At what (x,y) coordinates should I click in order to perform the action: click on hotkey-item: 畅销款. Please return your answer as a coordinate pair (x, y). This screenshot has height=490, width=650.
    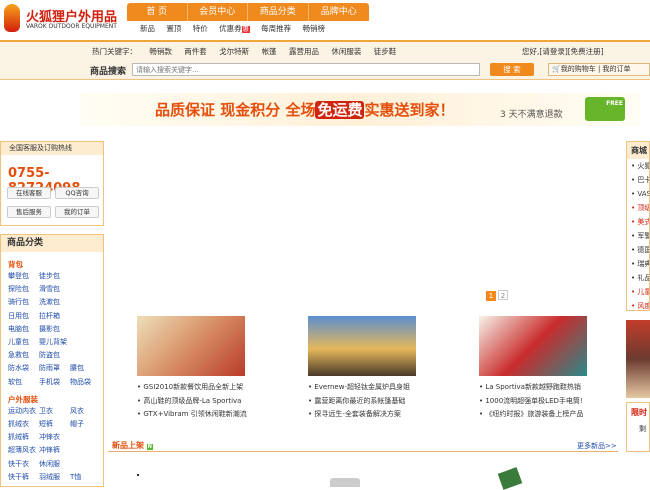
    Looking at the image, I should click on (160, 51).